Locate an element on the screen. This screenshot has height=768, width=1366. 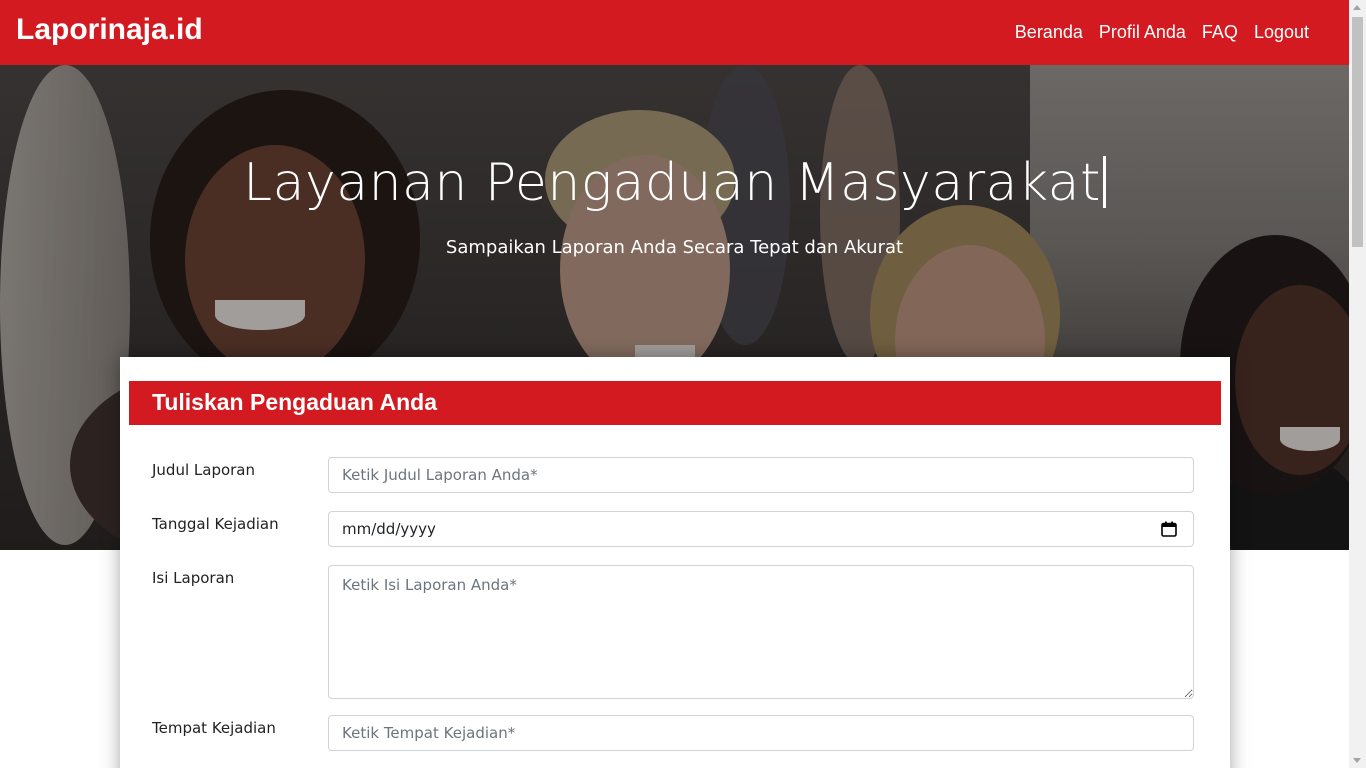
isi-textarea is located at coordinates (761, 632).